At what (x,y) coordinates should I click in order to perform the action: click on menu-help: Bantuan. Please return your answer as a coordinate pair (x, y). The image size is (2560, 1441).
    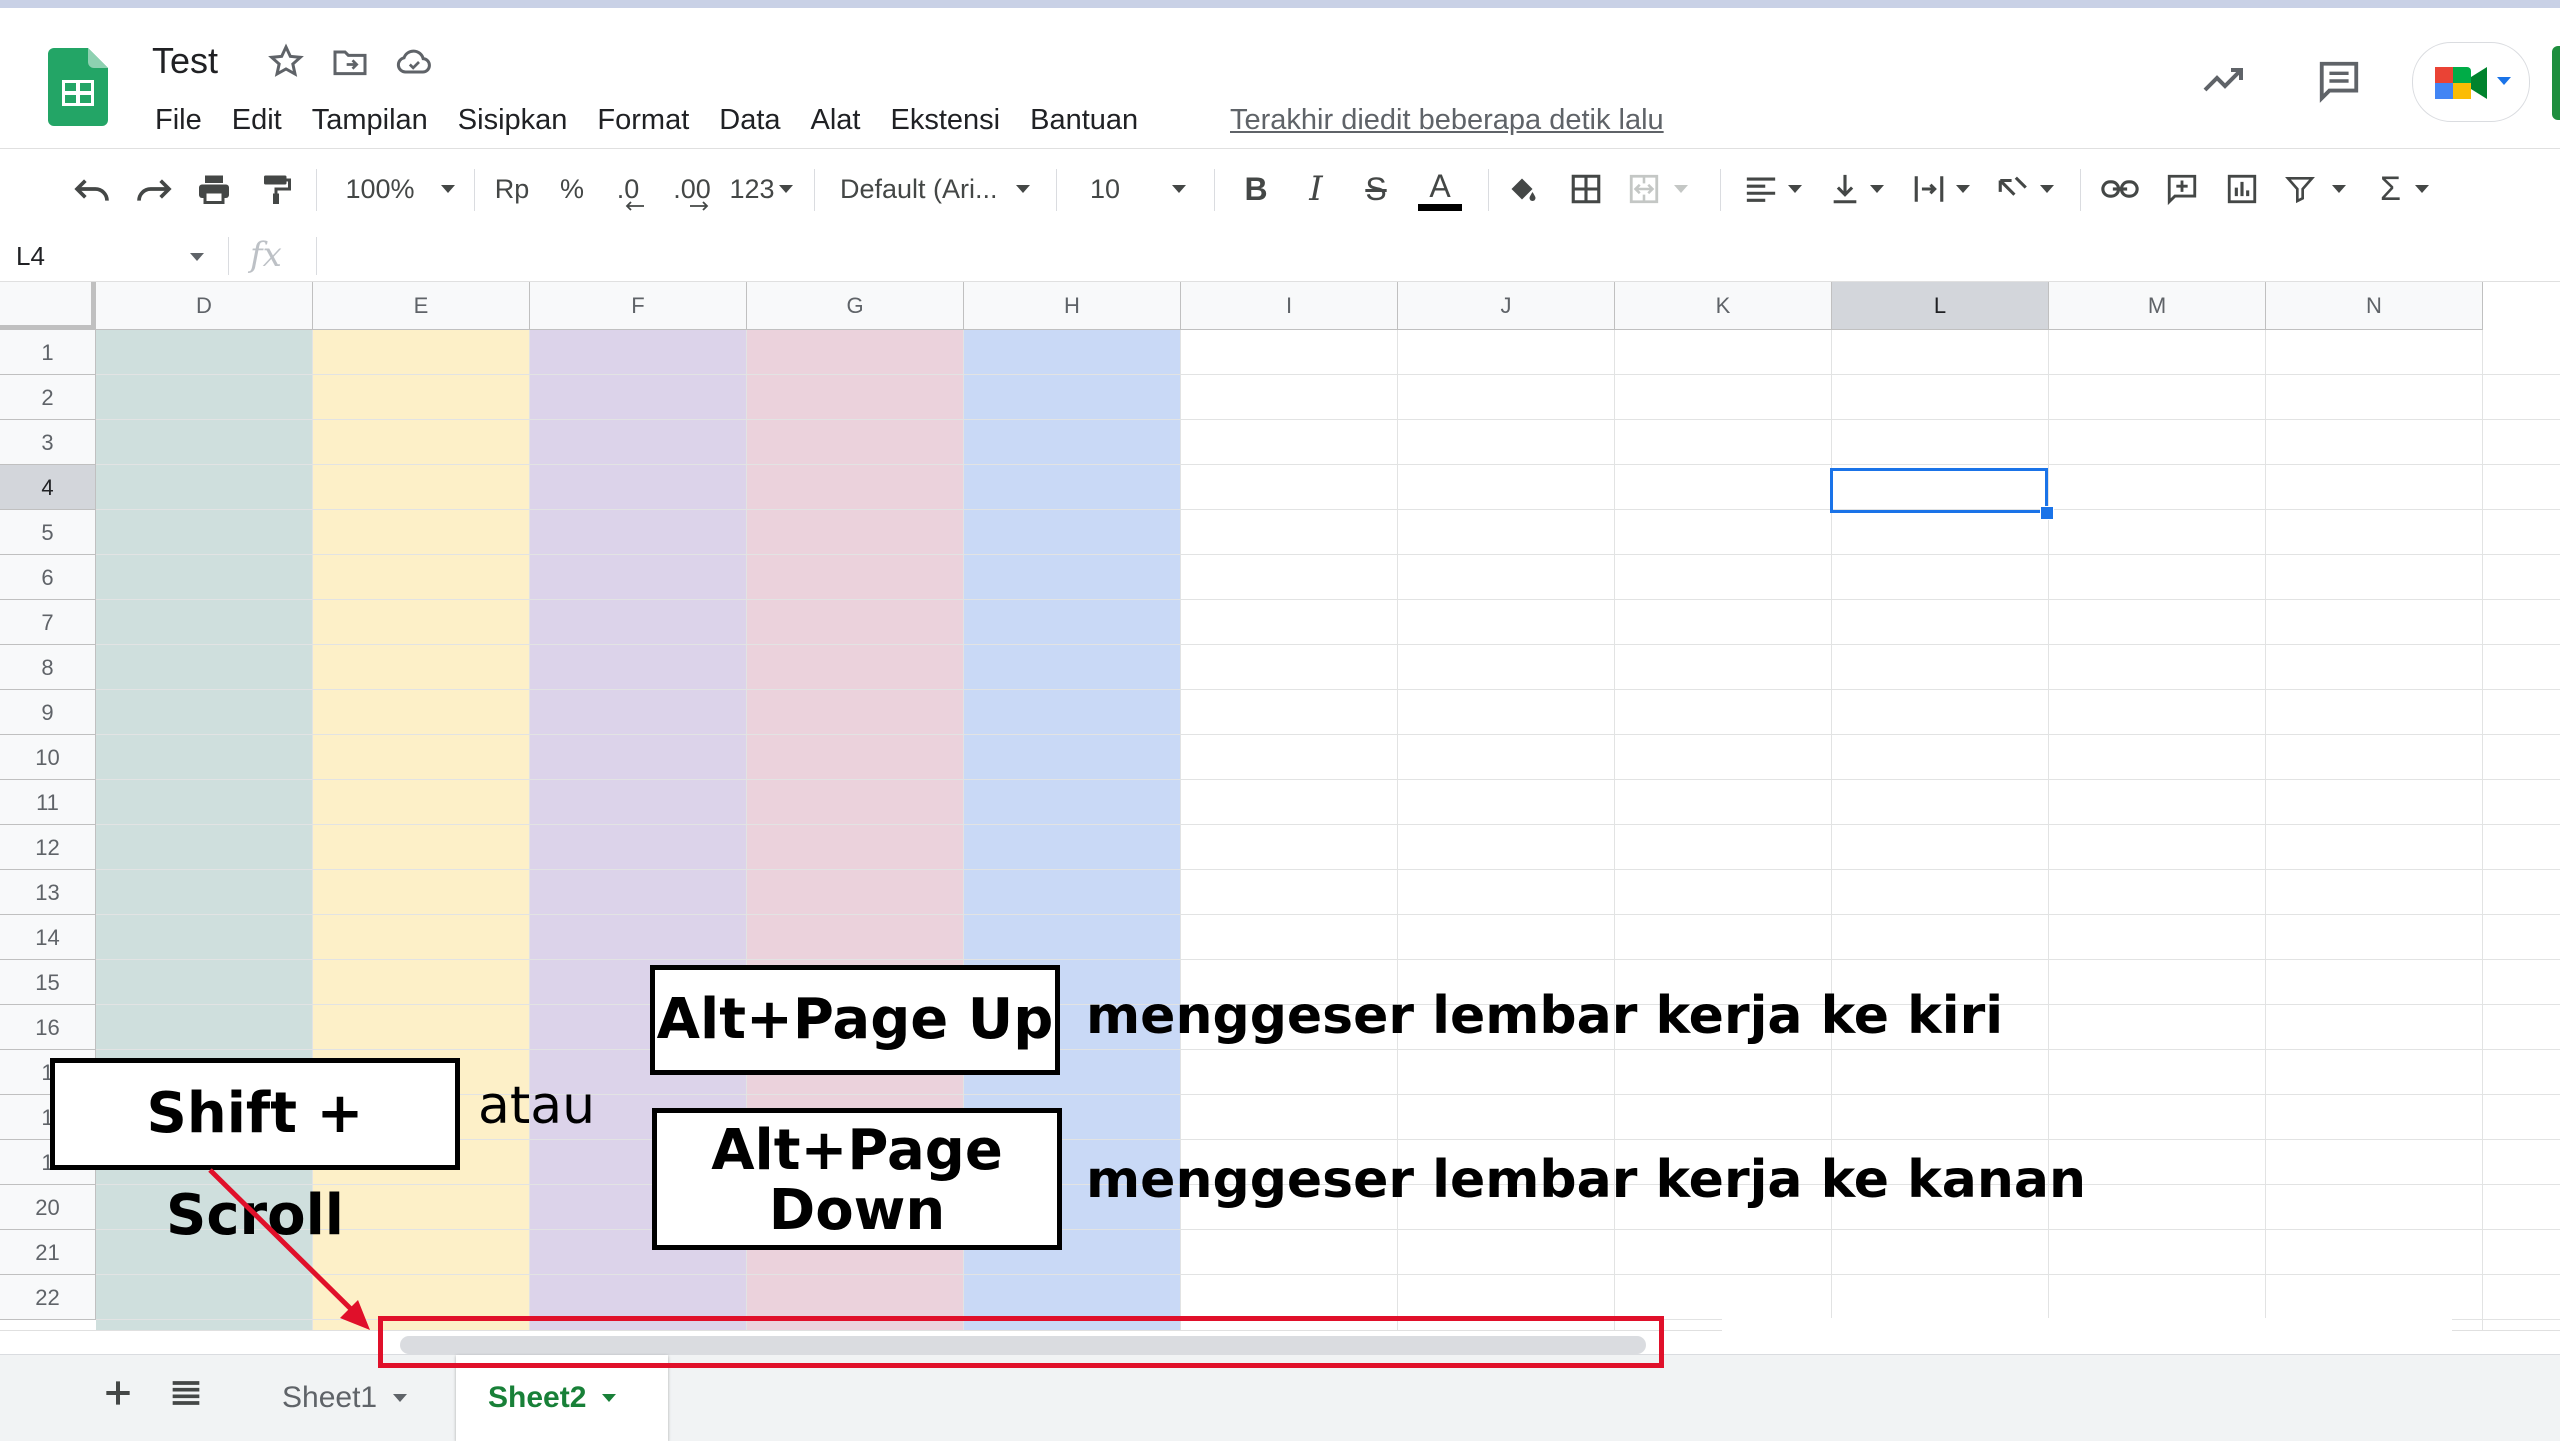
    Looking at the image, I should click on (1084, 120).